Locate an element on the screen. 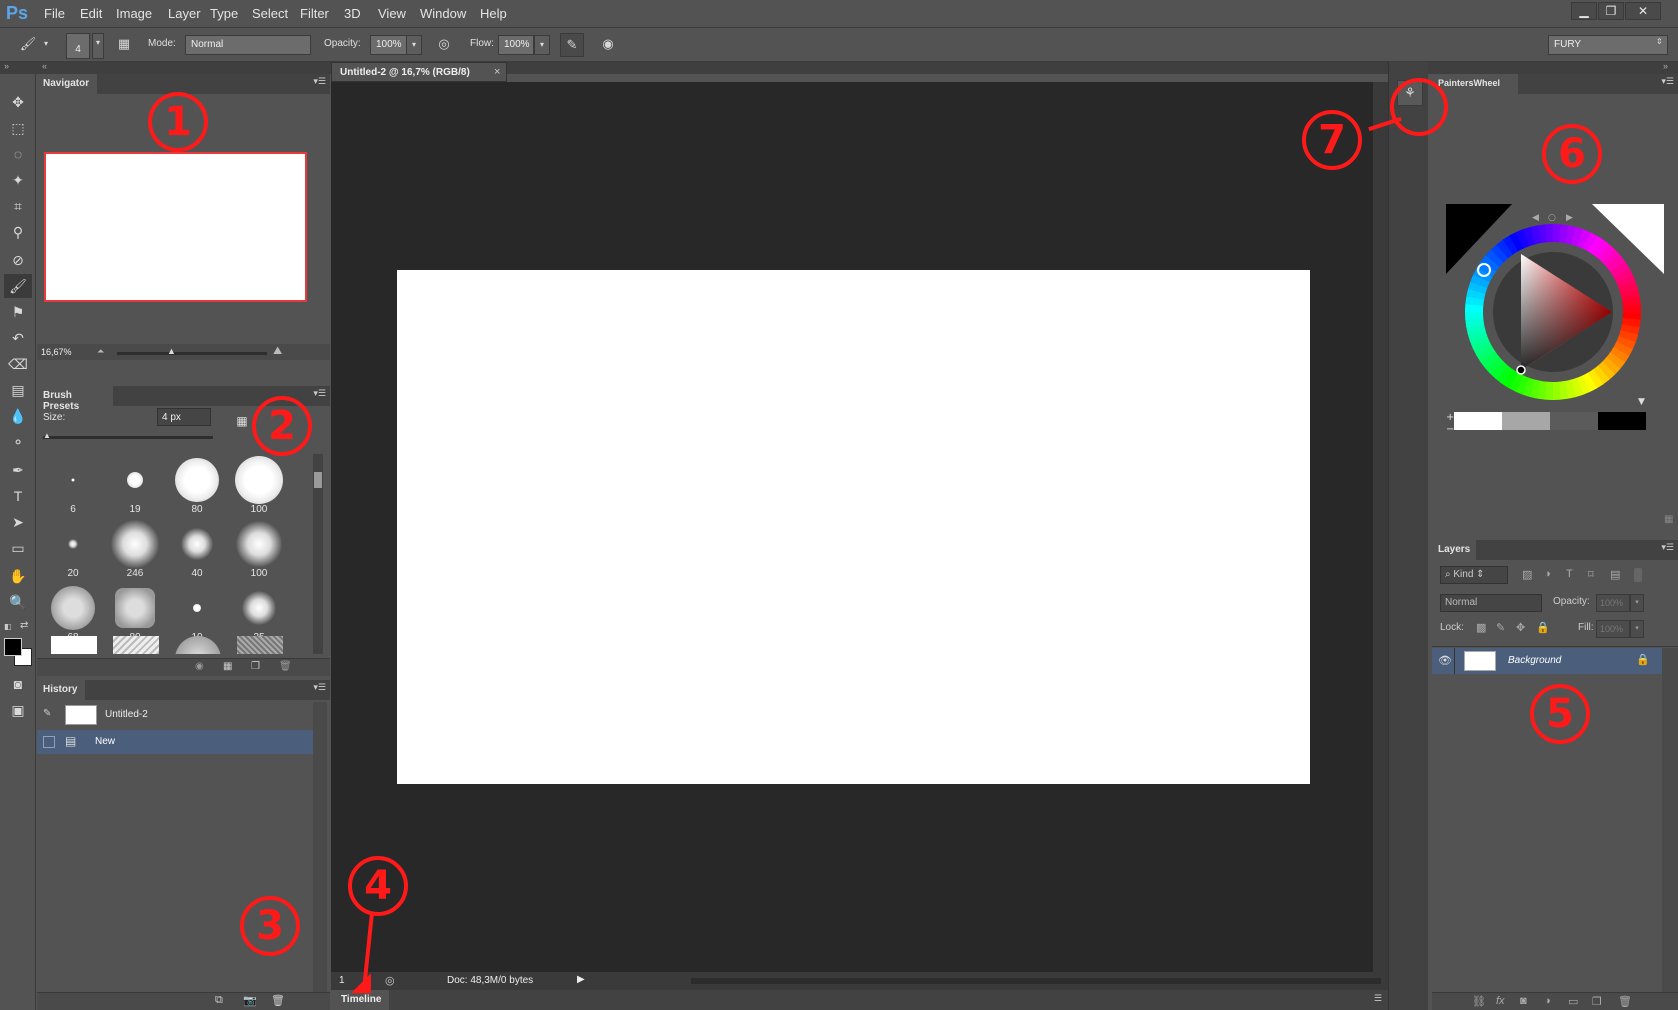 This screenshot has width=1678, height=1010. brush-grid-scroll-thumb is located at coordinates (318, 480).